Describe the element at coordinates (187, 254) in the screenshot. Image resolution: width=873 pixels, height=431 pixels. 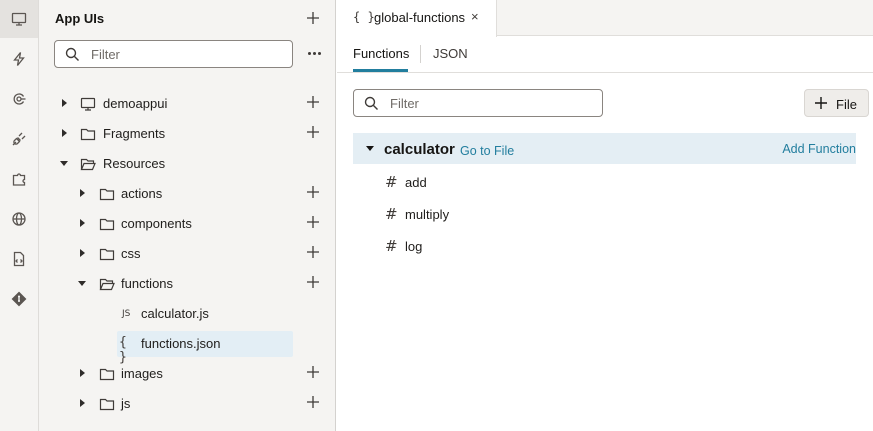
I see `tree-item-css: css` at that location.